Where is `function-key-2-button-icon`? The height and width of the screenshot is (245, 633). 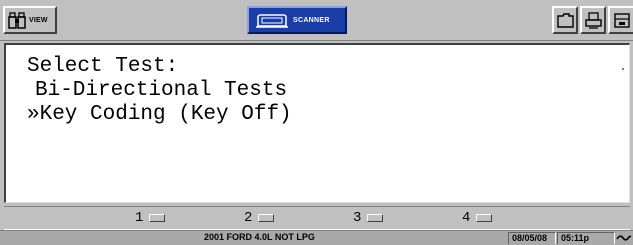
function-key-2-button-icon is located at coordinates (266, 218).